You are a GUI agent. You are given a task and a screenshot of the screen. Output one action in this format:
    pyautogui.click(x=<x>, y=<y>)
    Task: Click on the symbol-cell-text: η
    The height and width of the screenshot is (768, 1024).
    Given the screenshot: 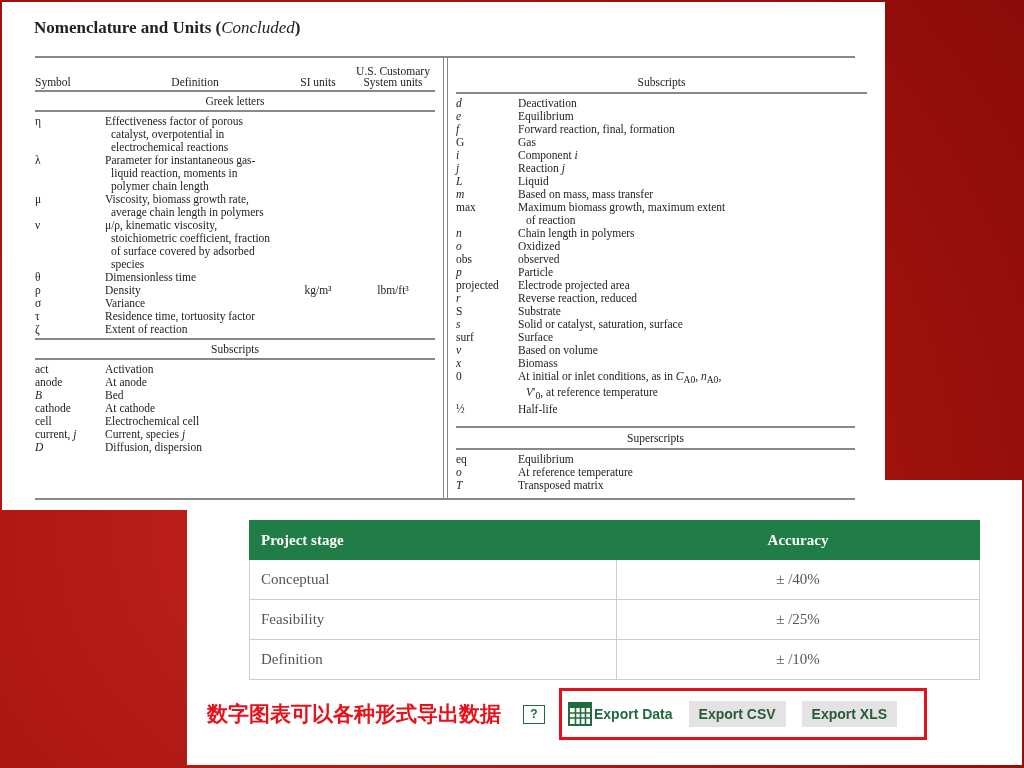 What is the action you would take?
    pyautogui.click(x=38, y=122)
    